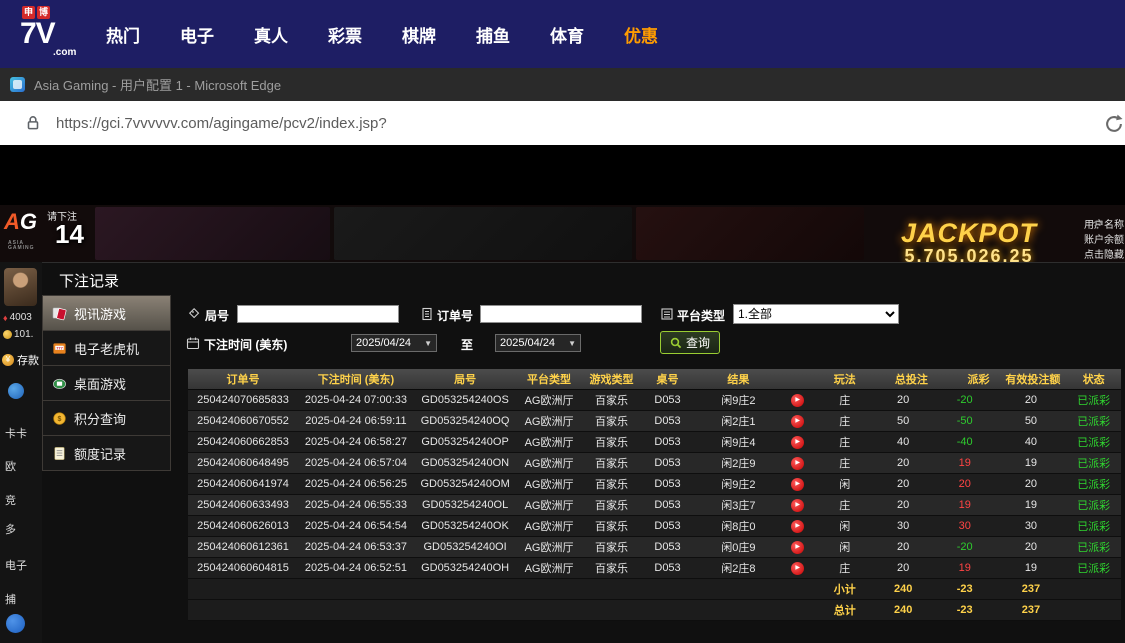 This screenshot has width=1125, height=643. I want to click on round-filter-label: 局号, so click(217, 316).